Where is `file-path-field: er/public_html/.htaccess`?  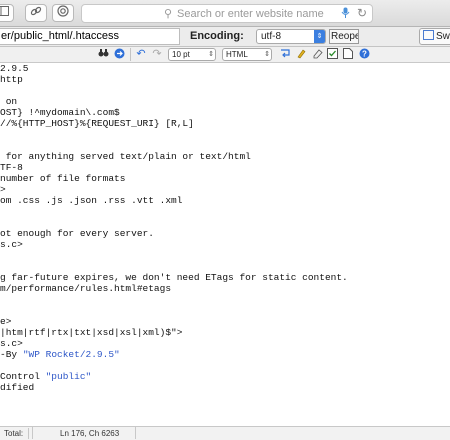 file-path-field: er/public_html/.htaccess is located at coordinates (90, 36).